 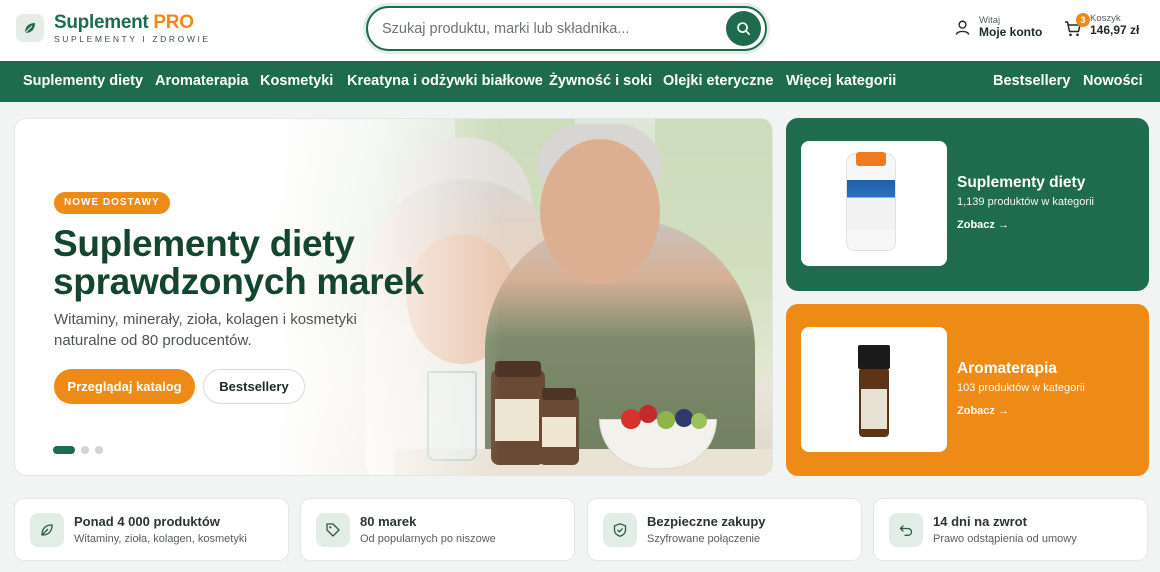 What do you see at coordinates (962, 28) in the screenshot?
I see `user-icon` at bounding box center [962, 28].